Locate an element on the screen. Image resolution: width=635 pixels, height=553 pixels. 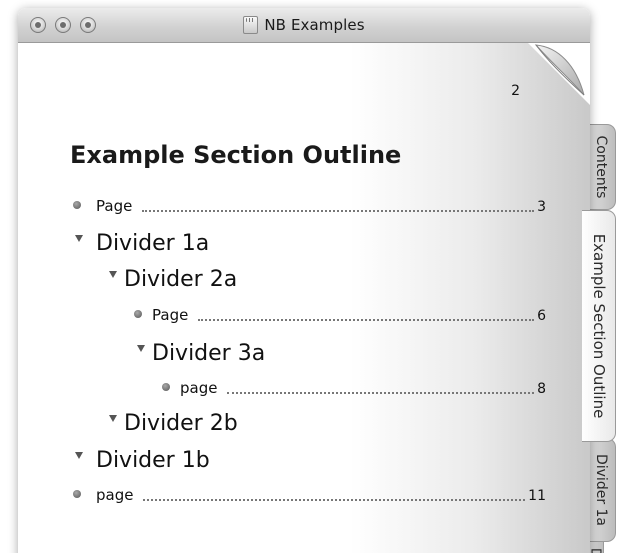
title-bar: NB Examples is located at coordinates (304, 25).